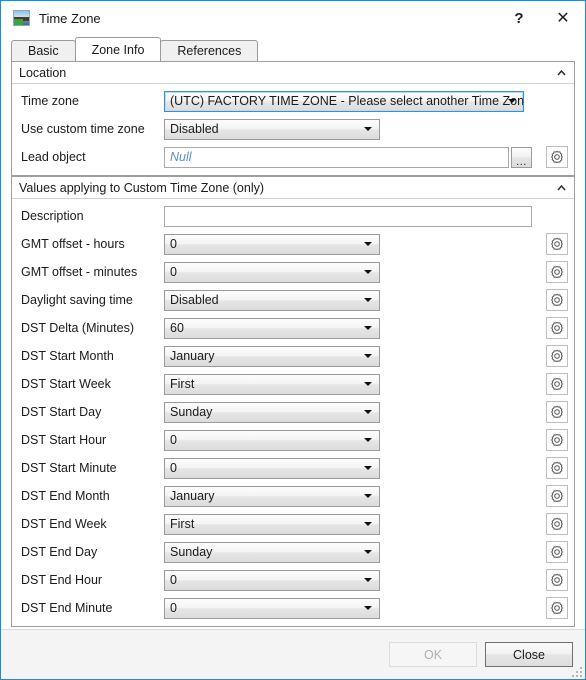 The height and width of the screenshot is (680, 586). I want to click on label-dst-end-month: DST End Month, so click(65, 496).